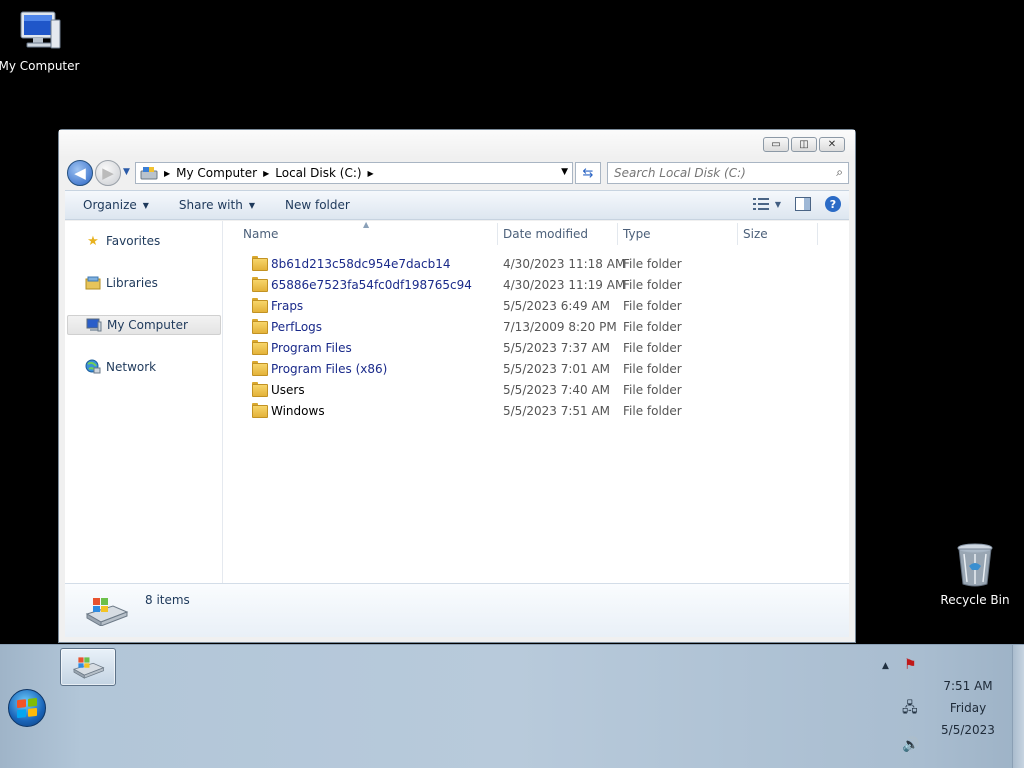 The height and width of the screenshot is (768, 1024). I want to click on share-with-button: Share with ▼, so click(214, 205).